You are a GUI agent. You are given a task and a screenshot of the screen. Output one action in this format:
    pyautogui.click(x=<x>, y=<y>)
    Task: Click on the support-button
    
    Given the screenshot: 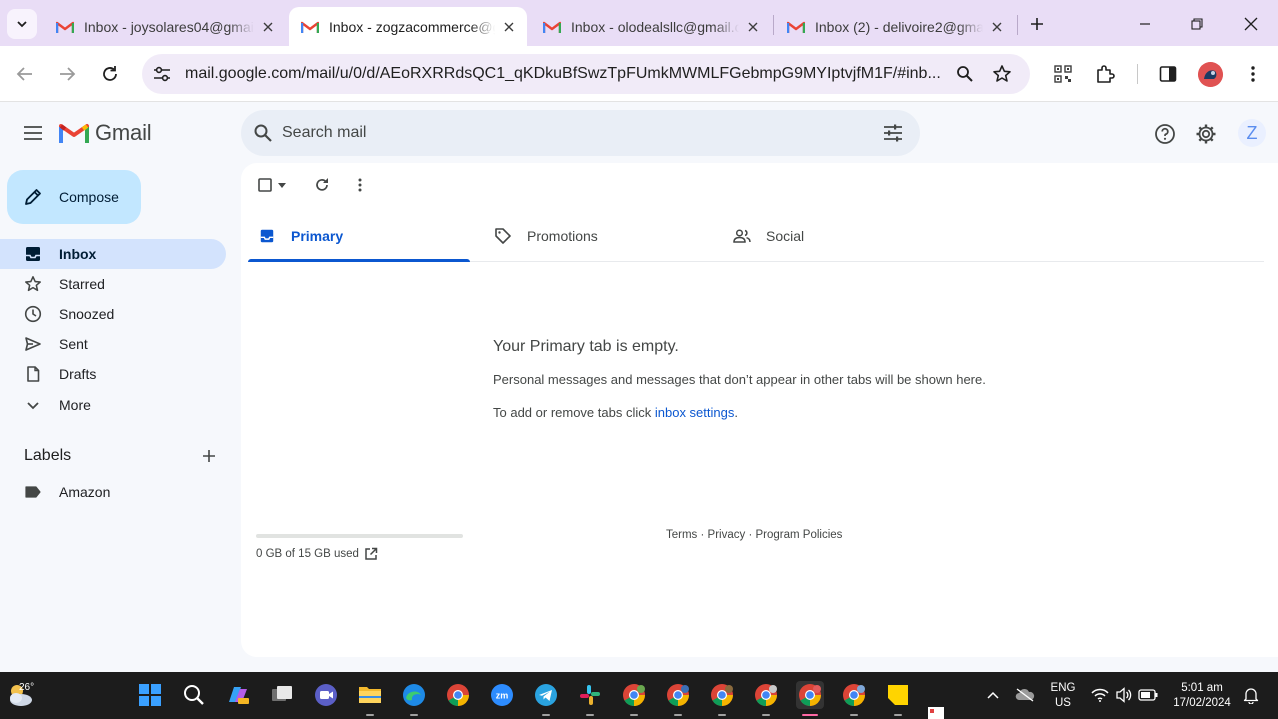 What is the action you would take?
    pyautogui.click(x=1165, y=134)
    